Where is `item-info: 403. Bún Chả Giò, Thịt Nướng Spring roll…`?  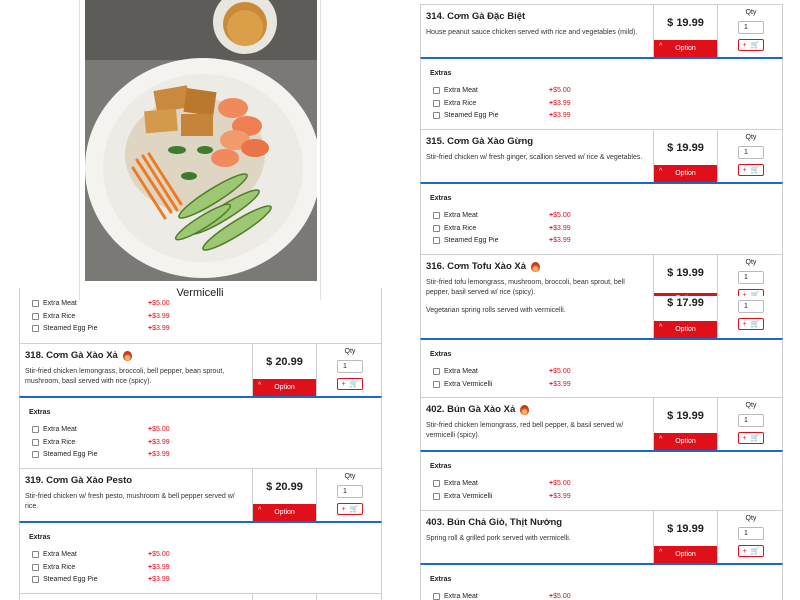
item-info: 403. Bún Chả Giò, Thịt Nướng Spring roll… is located at coordinates (537, 537).